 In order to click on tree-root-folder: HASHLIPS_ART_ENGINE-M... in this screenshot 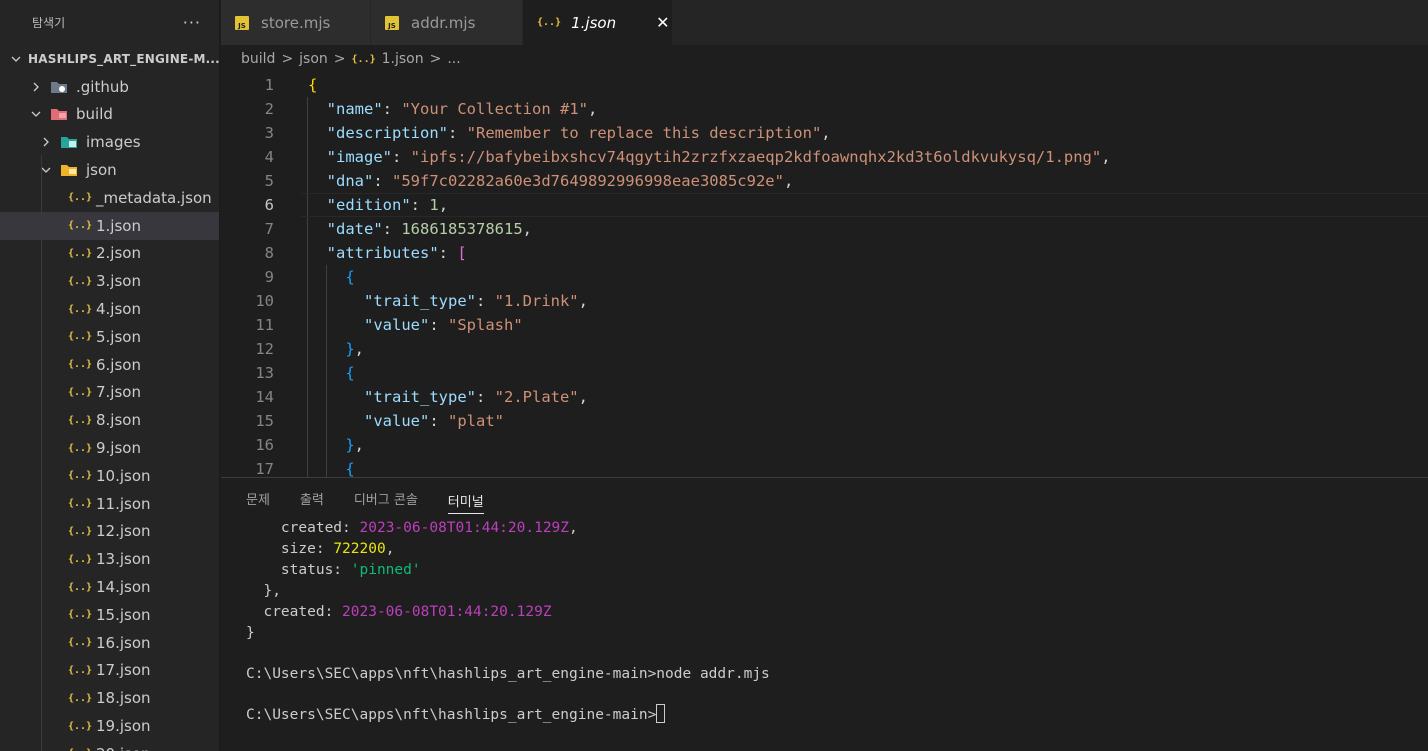, I will do `click(109, 59)`.